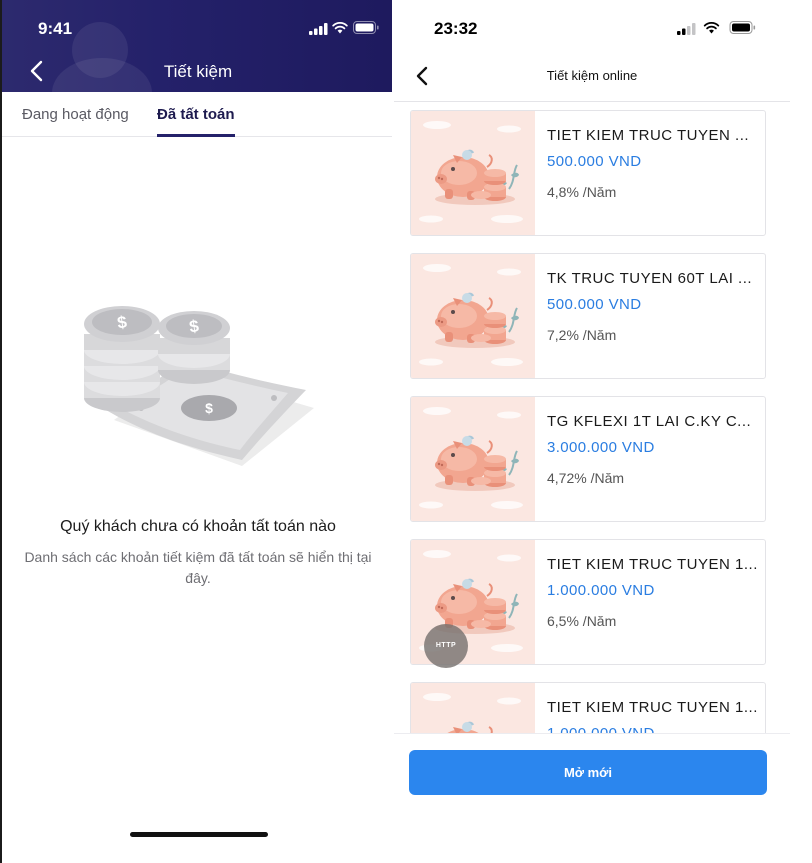 The width and height of the screenshot is (812, 863). I want to click on savings-product-card: TIET KIEM TRUC TUYEN 1... 1.000.000 VND, so click(588, 707).